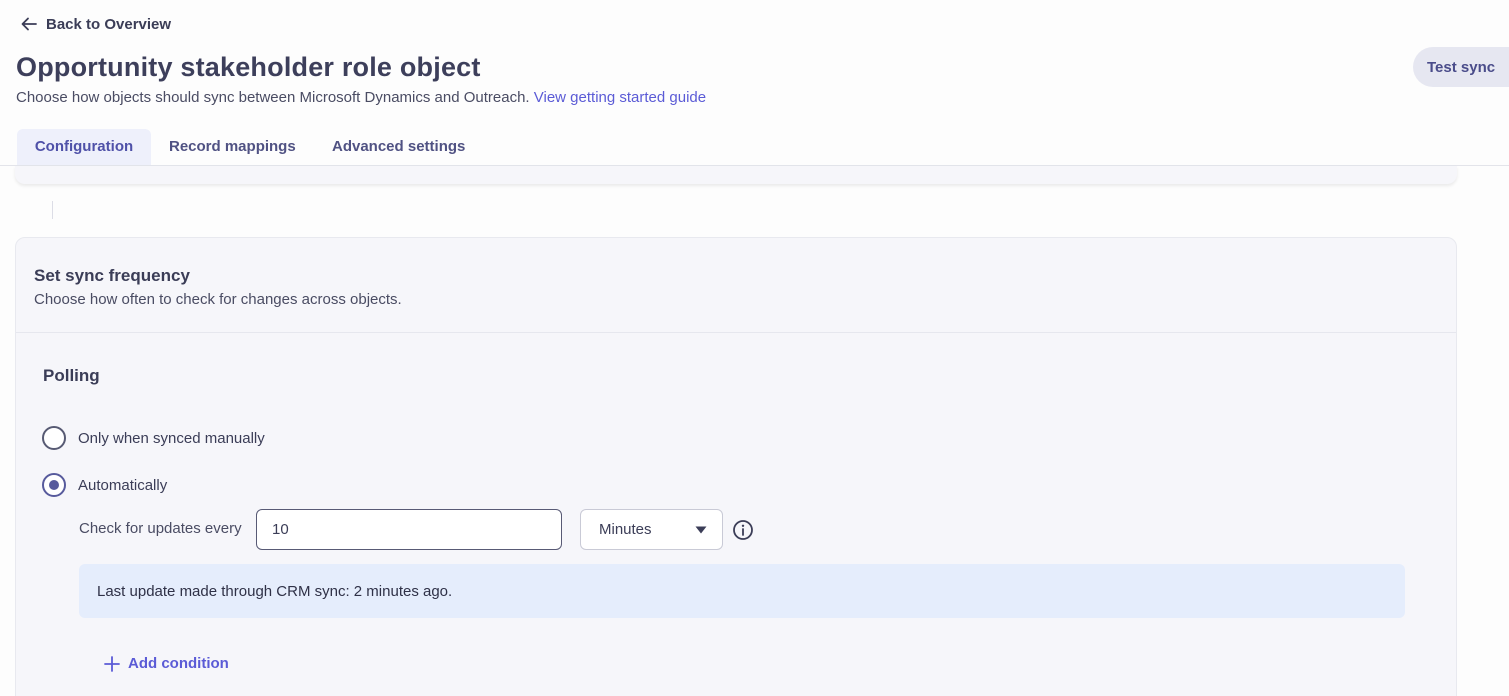  Describe the element at coordinates (123, 485) in the screenshot. I see `radio-label-automatic: Automatically` at that location.